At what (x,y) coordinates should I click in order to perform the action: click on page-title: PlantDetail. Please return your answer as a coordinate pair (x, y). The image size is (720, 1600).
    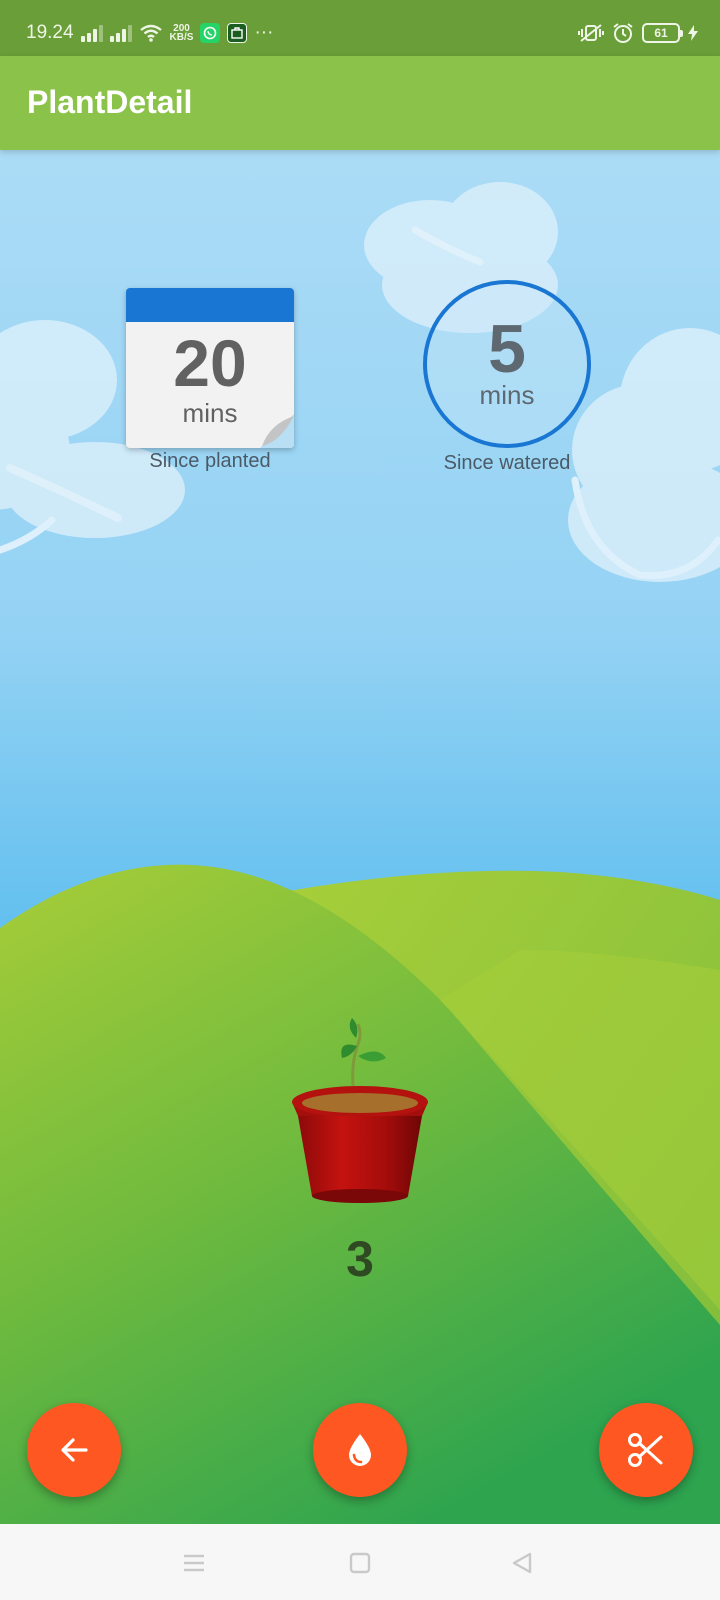
    Looking at the image, I should click on (110, 102).